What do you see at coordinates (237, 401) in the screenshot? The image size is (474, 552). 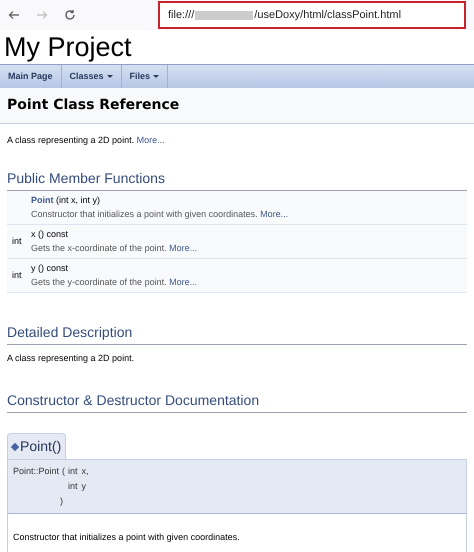 I see `section-heading: Constructor & Destructor Documentation` at bounding box center [237, 401].